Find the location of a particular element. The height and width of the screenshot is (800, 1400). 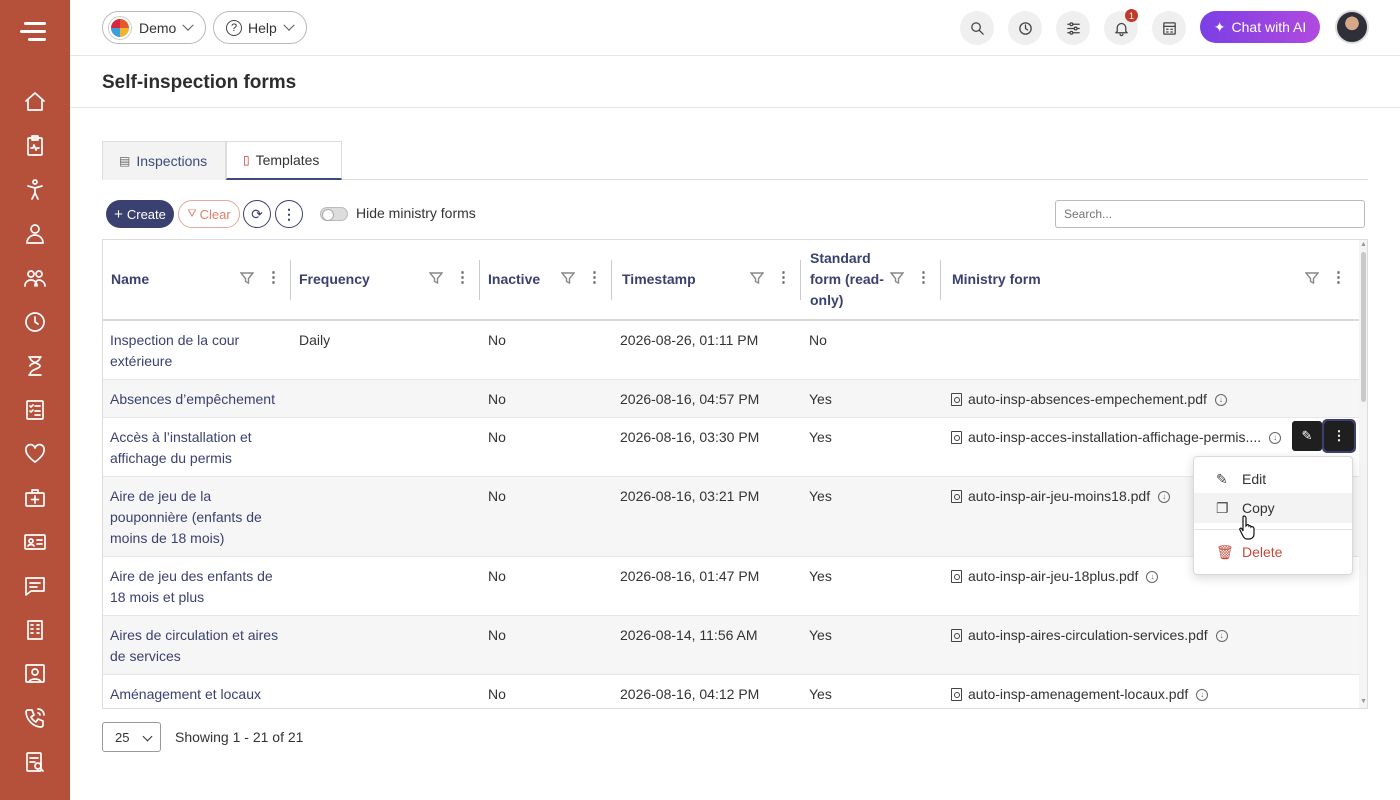

help-menu: ? Help is located at coordinates (260, 27).